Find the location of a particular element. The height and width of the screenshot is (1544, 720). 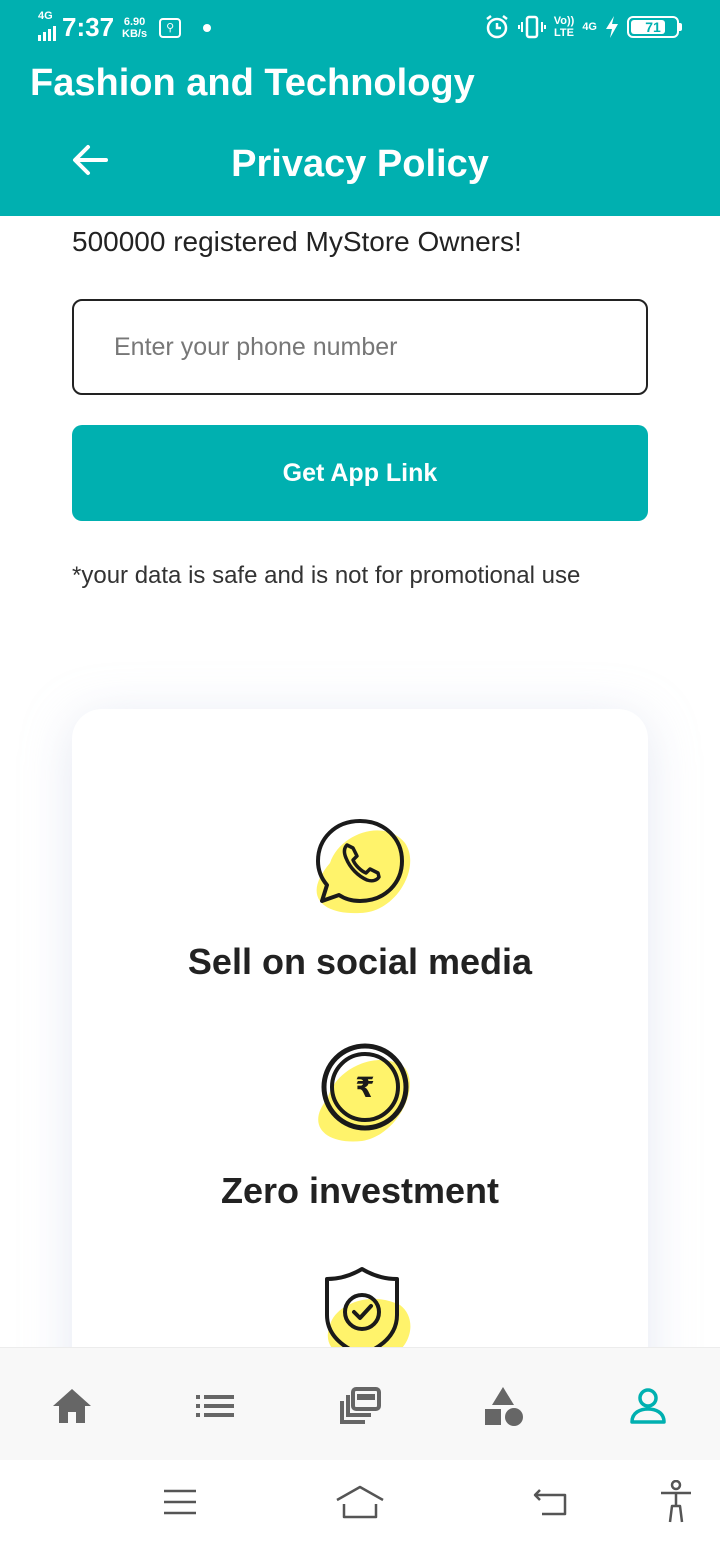

nav-home is located at coordinates (72, 1406).